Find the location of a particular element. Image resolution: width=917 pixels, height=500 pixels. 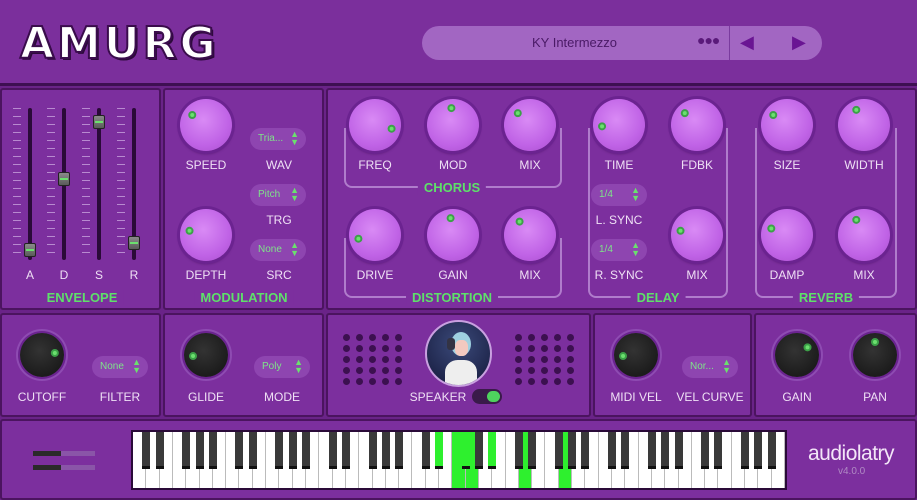

reverb-damp-knob is located at coordinates (787, 235).